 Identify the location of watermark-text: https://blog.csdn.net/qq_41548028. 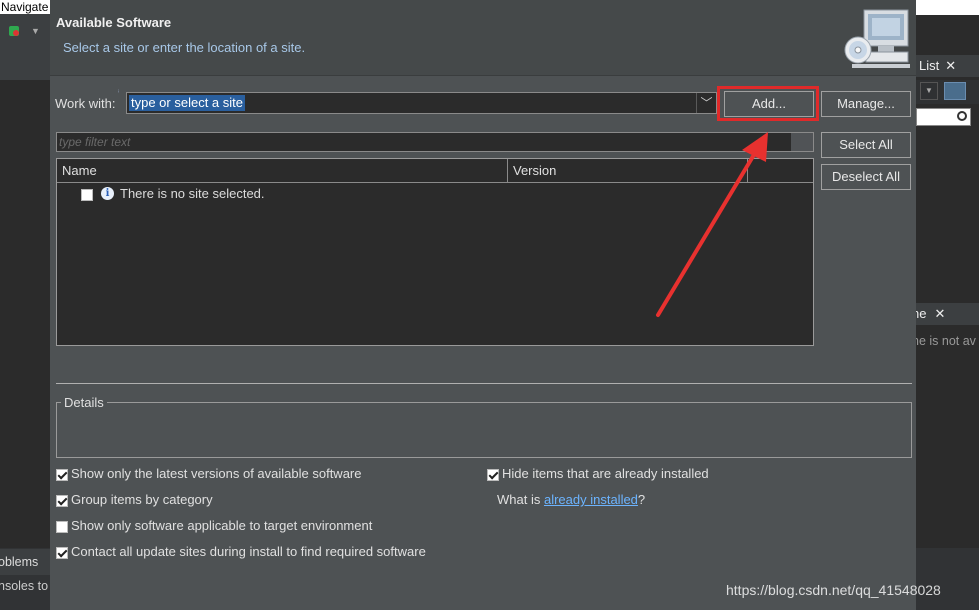
(833, 590).